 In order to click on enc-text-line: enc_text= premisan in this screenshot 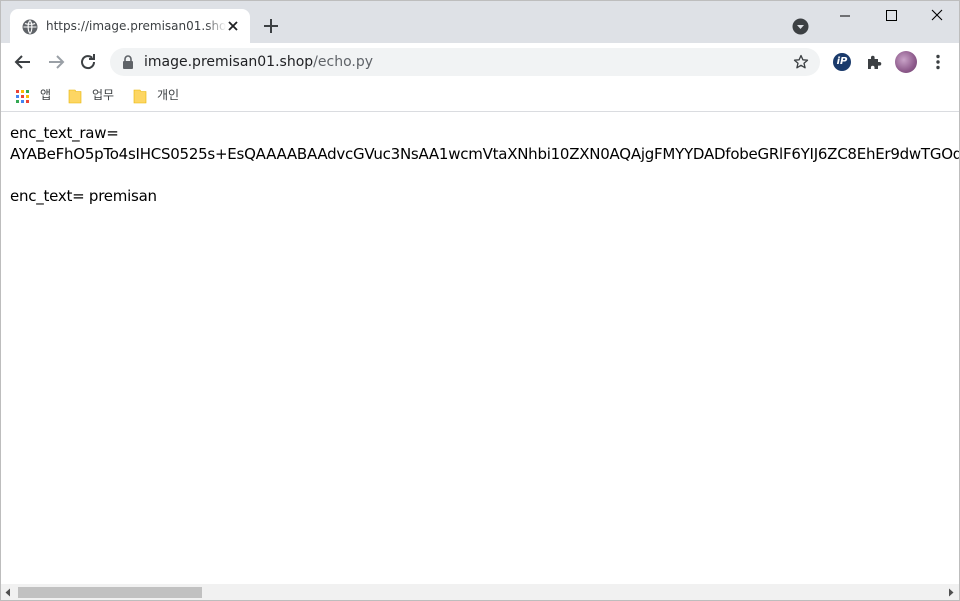, I will do `click(83, 196)`.